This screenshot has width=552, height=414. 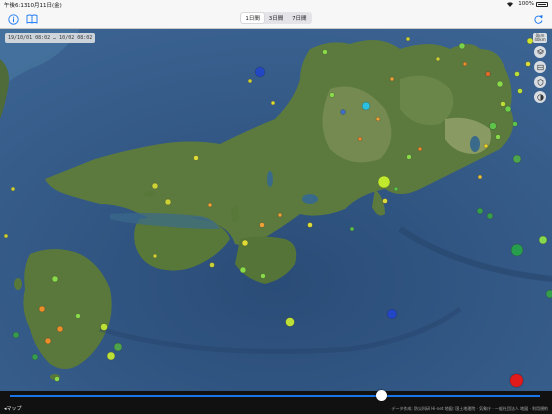 What do you see at coordinates (16, 6) in the screenshot?
I see `status-time: 午後6:13` at bounding box center [16, 6].